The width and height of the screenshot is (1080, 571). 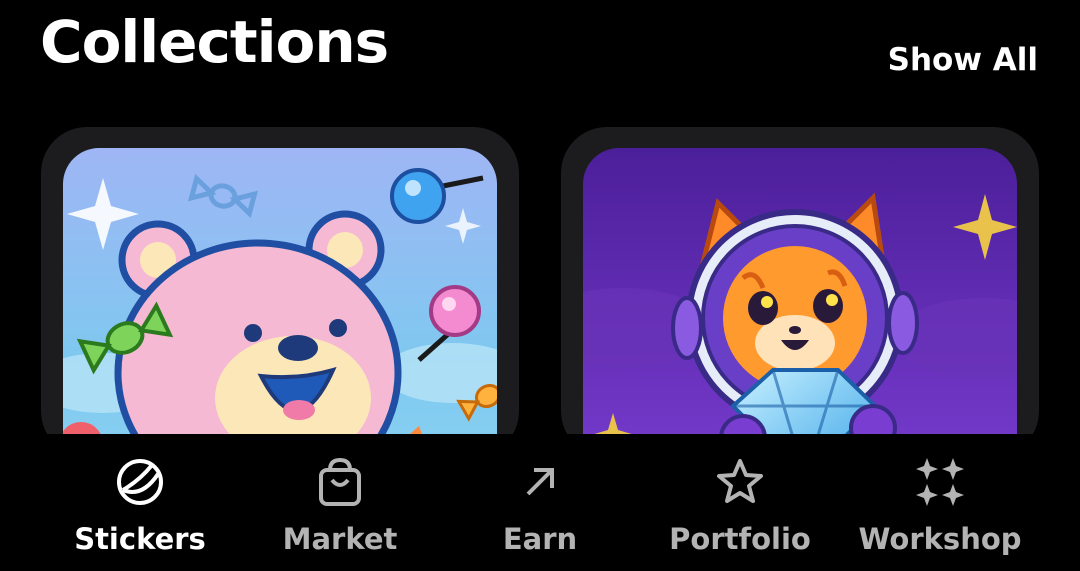 What do you see at coordinates (963, 60) in the screenshot?
I see `show-all-button: Show All` at bounding box center [963, 60].